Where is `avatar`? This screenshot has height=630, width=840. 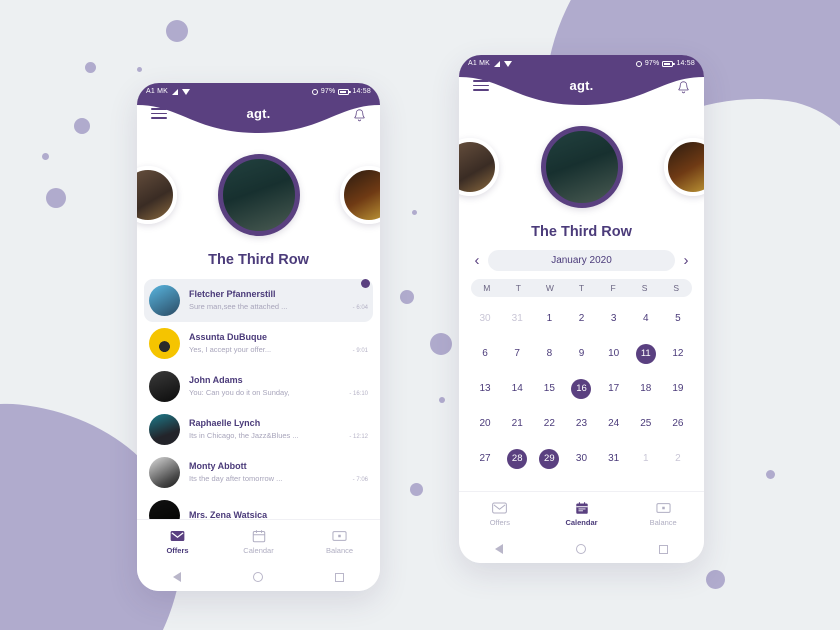
avatar is located at coordinates (164, 300).